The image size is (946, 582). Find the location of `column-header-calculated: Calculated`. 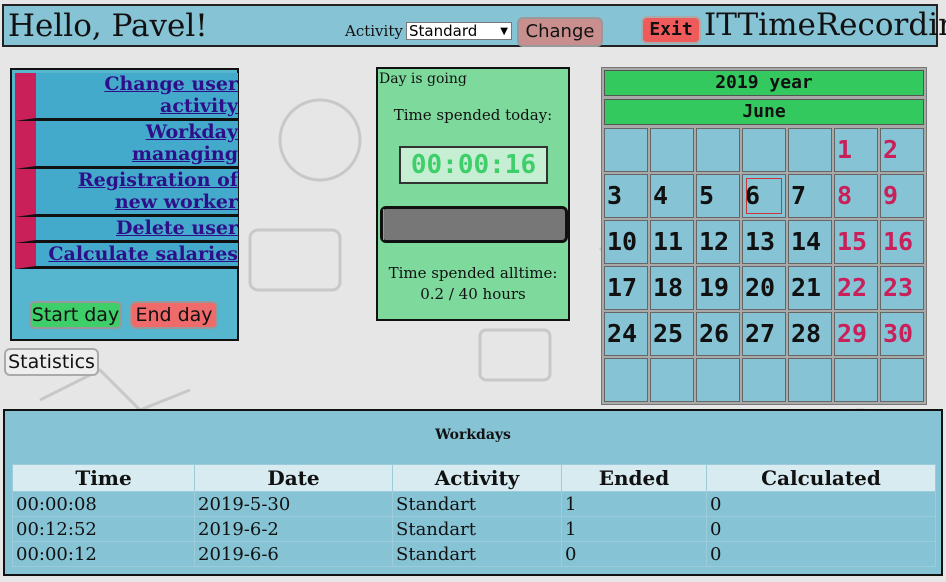

column-header-calculated: Calculated is located at coordinates (821, 478).